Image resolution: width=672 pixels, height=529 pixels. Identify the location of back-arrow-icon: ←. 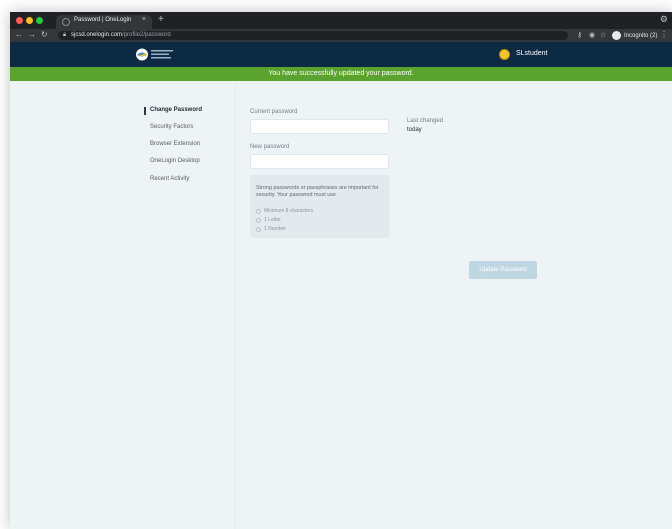
(19, 35).